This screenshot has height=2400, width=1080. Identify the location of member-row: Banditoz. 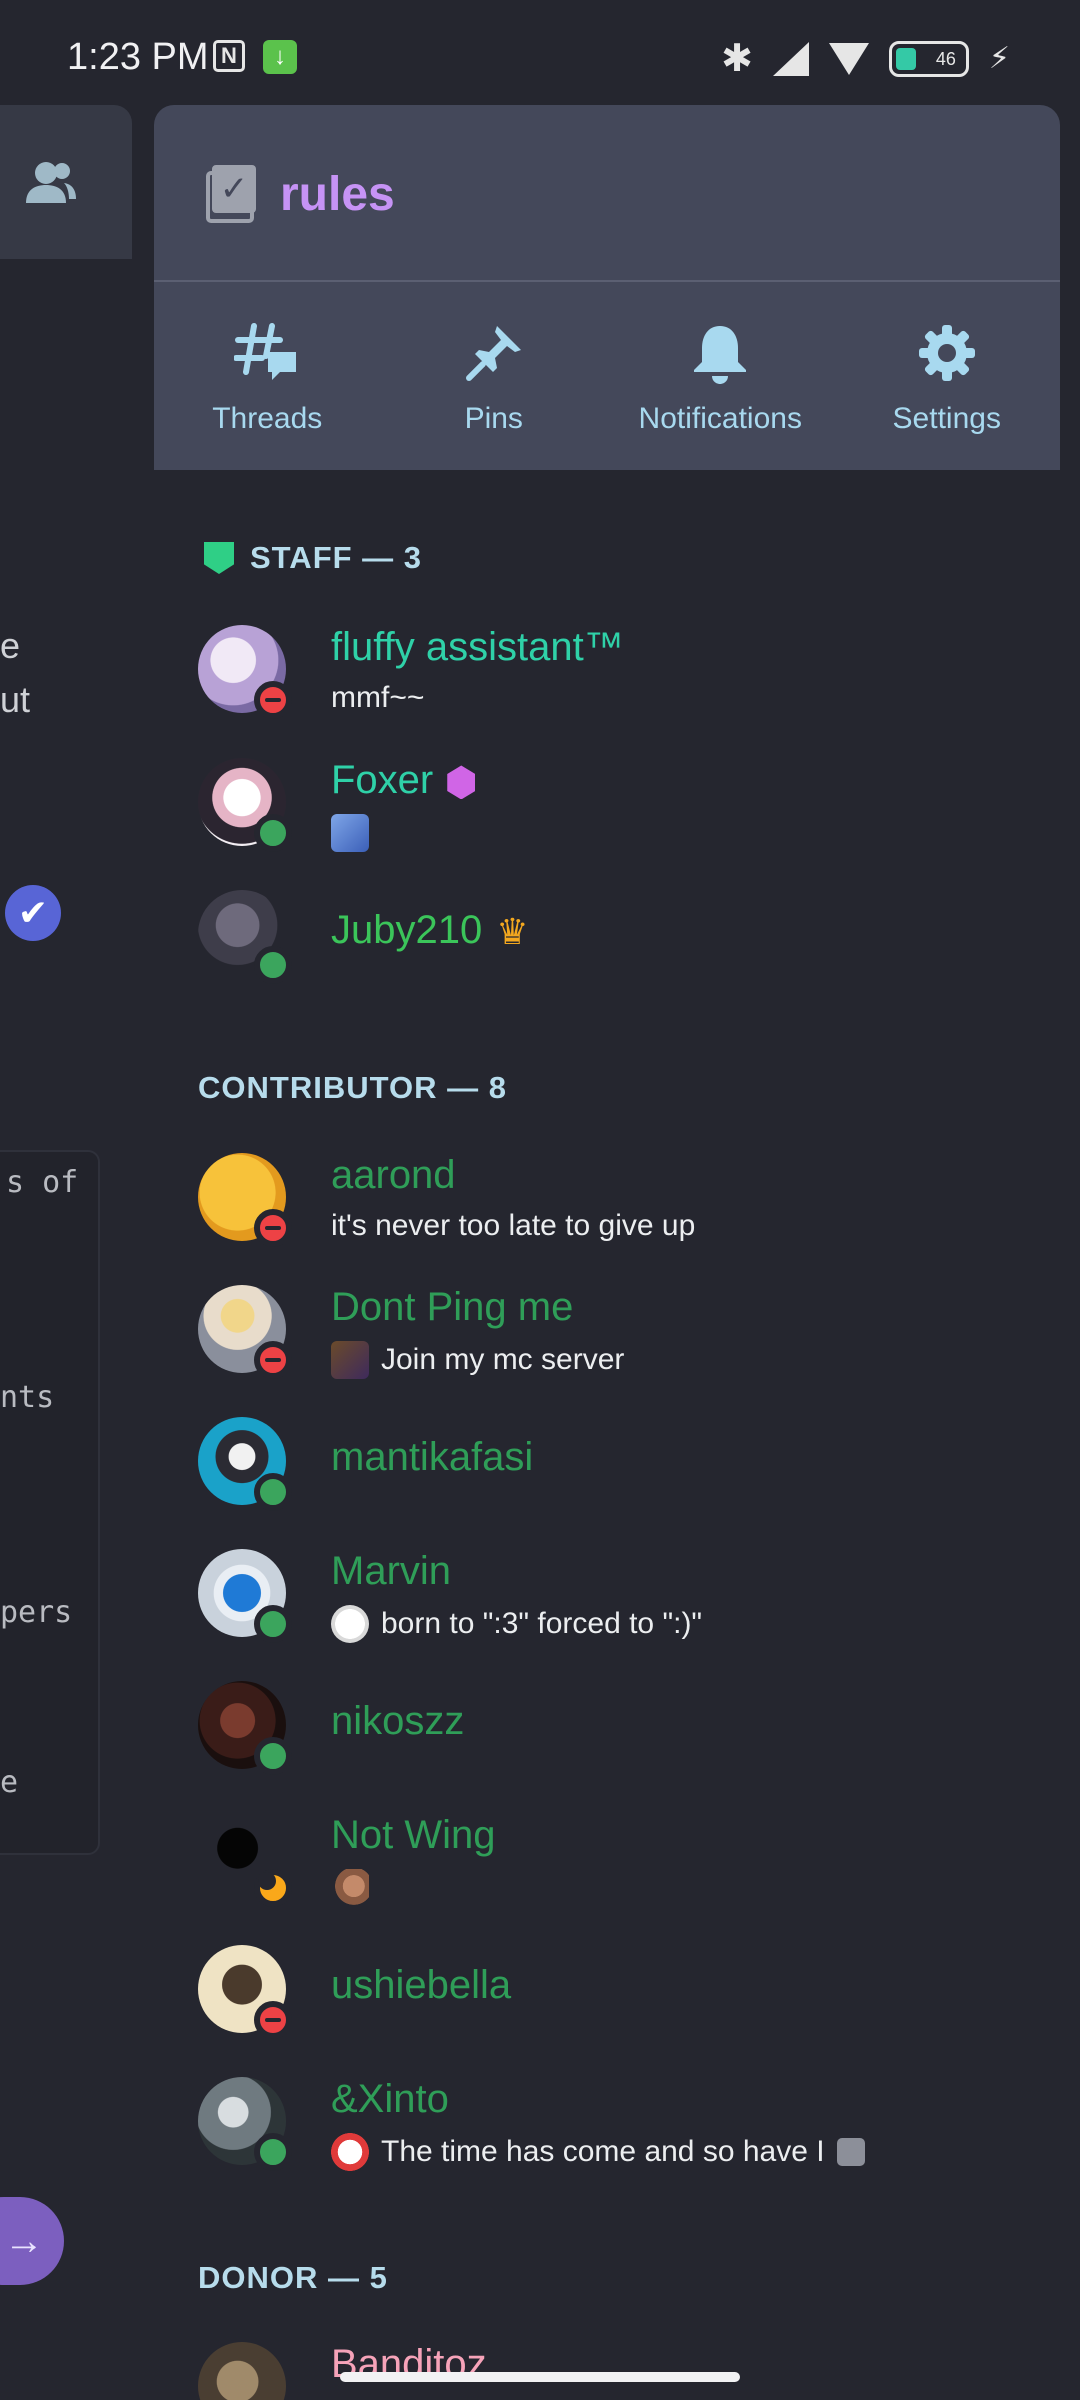
(628, 2371).